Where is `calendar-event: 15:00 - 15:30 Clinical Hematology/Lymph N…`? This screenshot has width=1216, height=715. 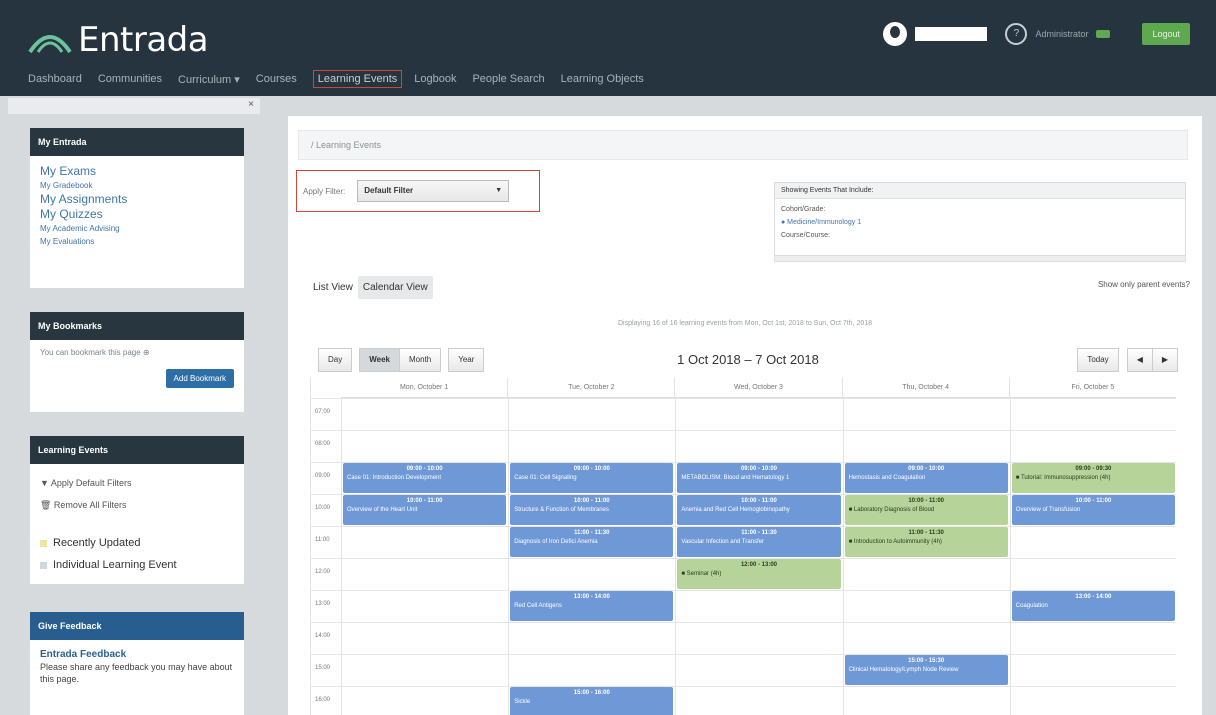
calendar-event: 15:00 - 15:30 Clinical Hematology/Lymph N… is located at coordinates (926, 670).